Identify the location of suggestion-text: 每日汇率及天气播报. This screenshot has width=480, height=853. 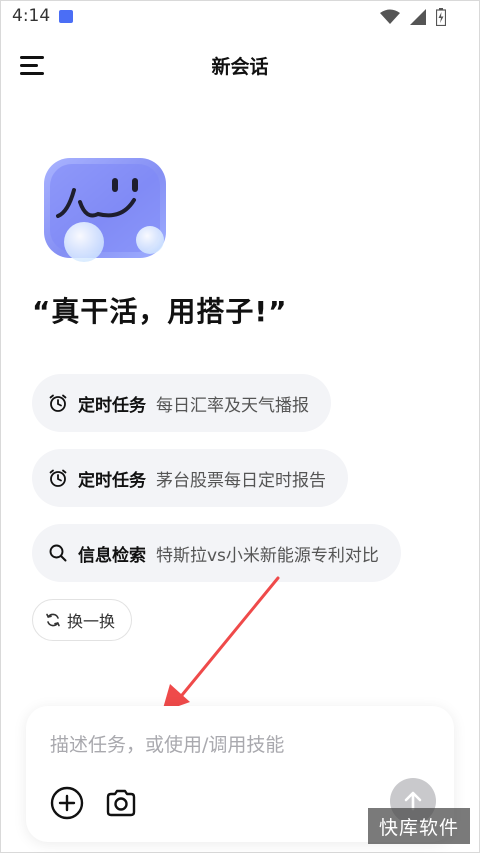
(232, 405).